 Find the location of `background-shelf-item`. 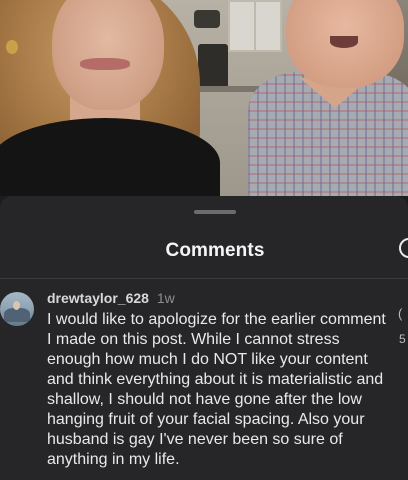

background-shelf-item is located at coordinates (207, 19).